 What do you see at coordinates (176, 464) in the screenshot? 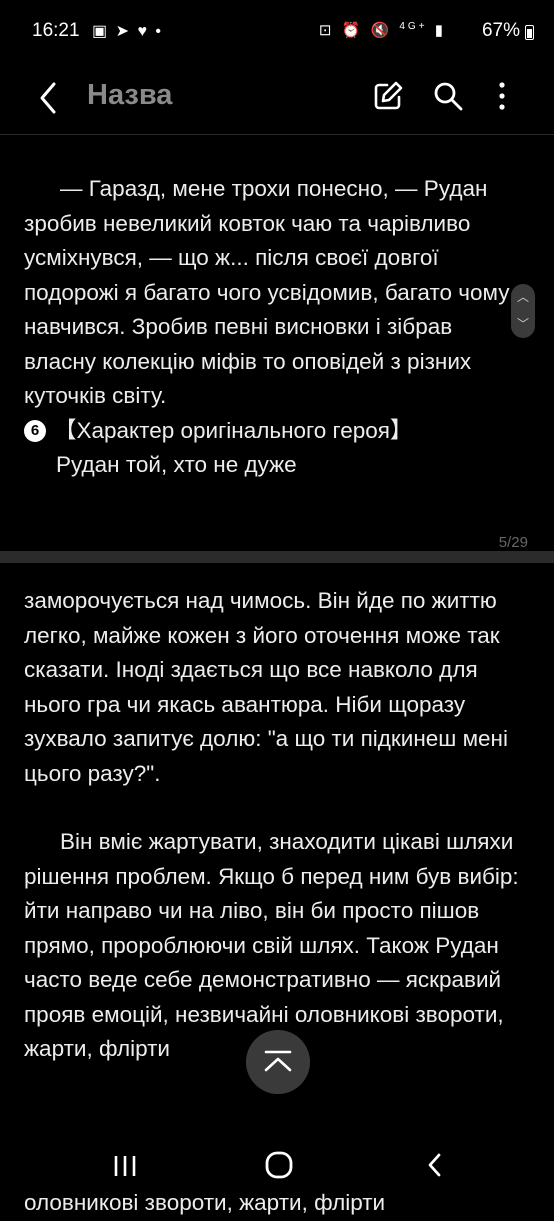
I see `page1-continuation: Рудан той, хто не дуже` at bounding box center [176, 464].